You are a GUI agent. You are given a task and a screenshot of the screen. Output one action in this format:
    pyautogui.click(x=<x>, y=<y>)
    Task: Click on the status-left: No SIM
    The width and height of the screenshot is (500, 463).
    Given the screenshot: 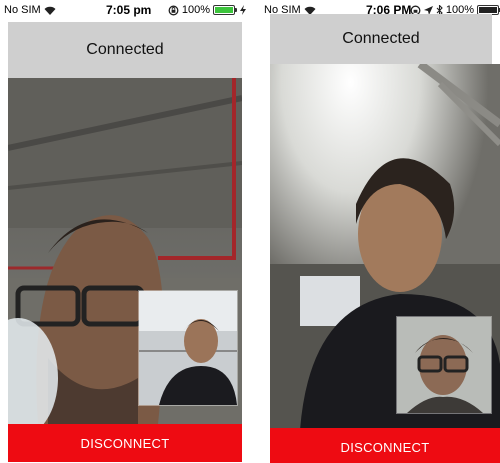 What is the action you would take?
    pyautogui.click(x=30, y=10)
    